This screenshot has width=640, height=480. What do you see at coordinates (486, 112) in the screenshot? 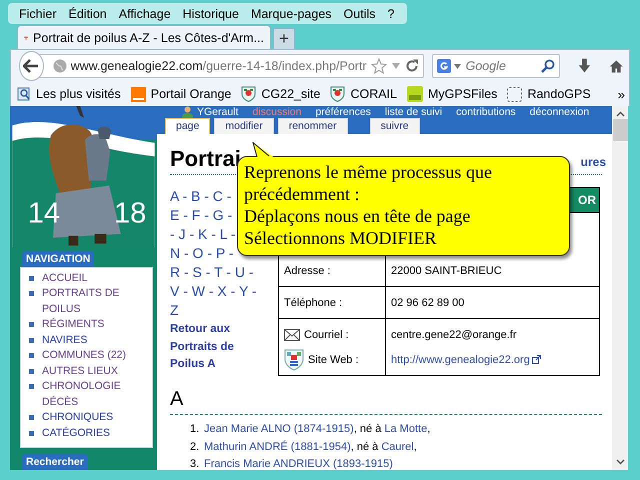
I see `user-menu-link: contributions` at bounding box center [486, 112].